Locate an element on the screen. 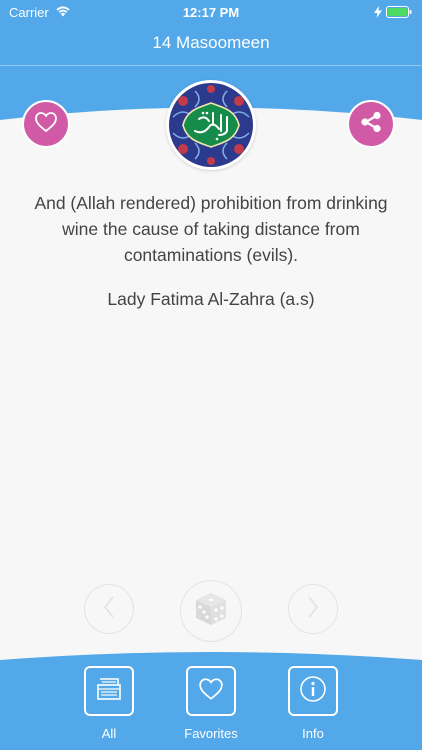  chevron-left-icon is located at coordinates (109, 609).